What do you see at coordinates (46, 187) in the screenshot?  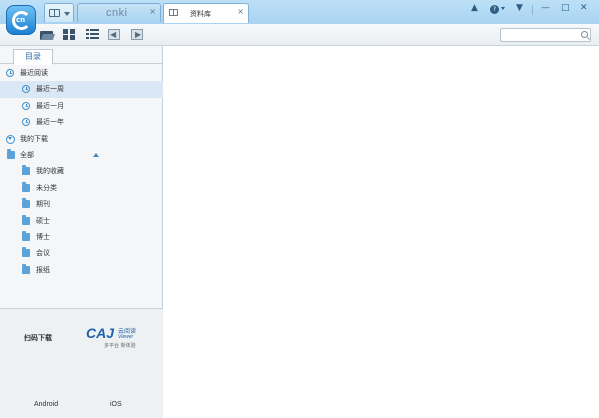 I see `tree-item-label: 未分类` at bounding box center [46, 187].